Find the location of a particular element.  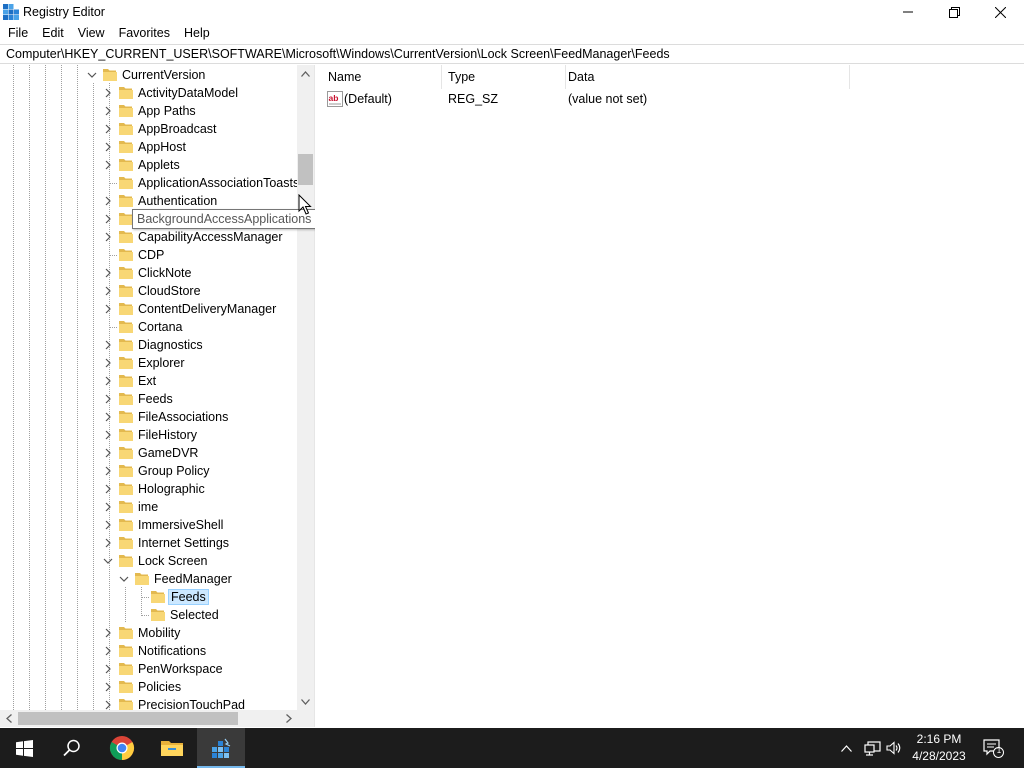

tree-item: AppBroadcast is located at coordinates (148, 129).